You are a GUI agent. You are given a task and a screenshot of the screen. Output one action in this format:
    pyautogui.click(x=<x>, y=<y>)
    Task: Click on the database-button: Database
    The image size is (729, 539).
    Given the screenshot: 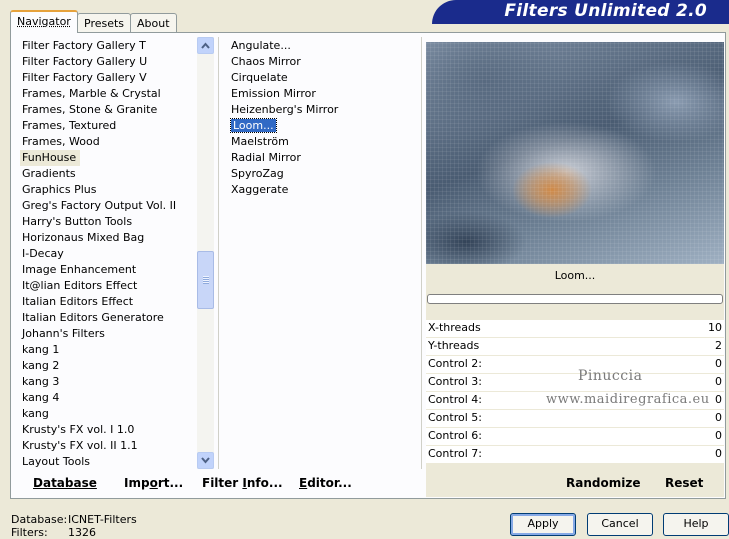 What is the action you would take?
    pyautogui.click(x=65, y=483)
    